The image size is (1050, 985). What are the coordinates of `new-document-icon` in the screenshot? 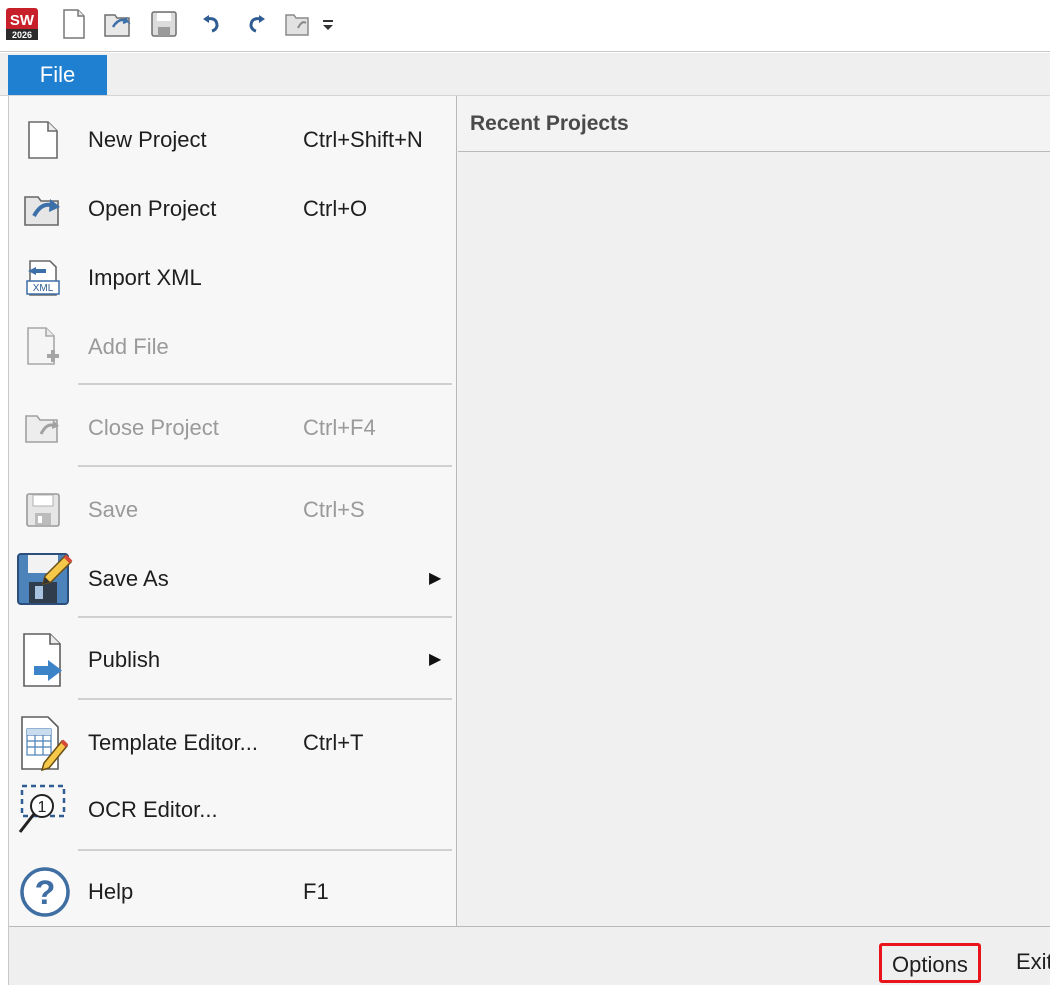 It's located at (43, 140).